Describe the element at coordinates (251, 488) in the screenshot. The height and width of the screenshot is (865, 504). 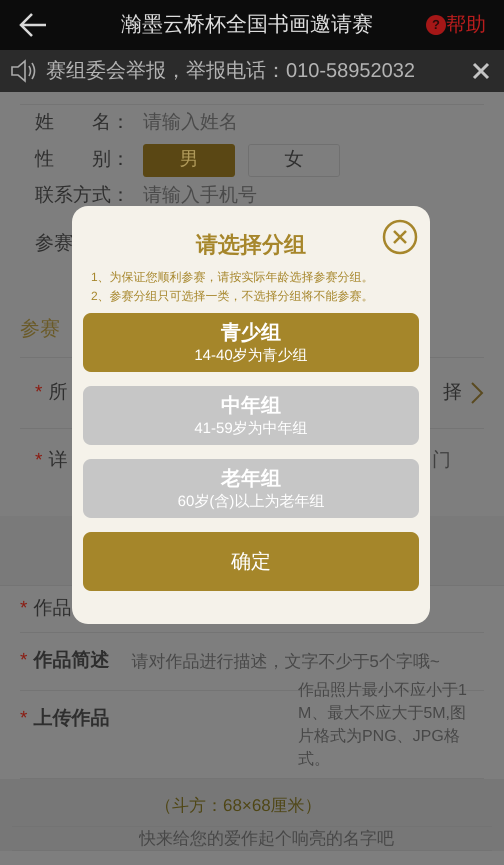
I see `group-option: 老年组 60岁(含)以上为老年组` at that location.